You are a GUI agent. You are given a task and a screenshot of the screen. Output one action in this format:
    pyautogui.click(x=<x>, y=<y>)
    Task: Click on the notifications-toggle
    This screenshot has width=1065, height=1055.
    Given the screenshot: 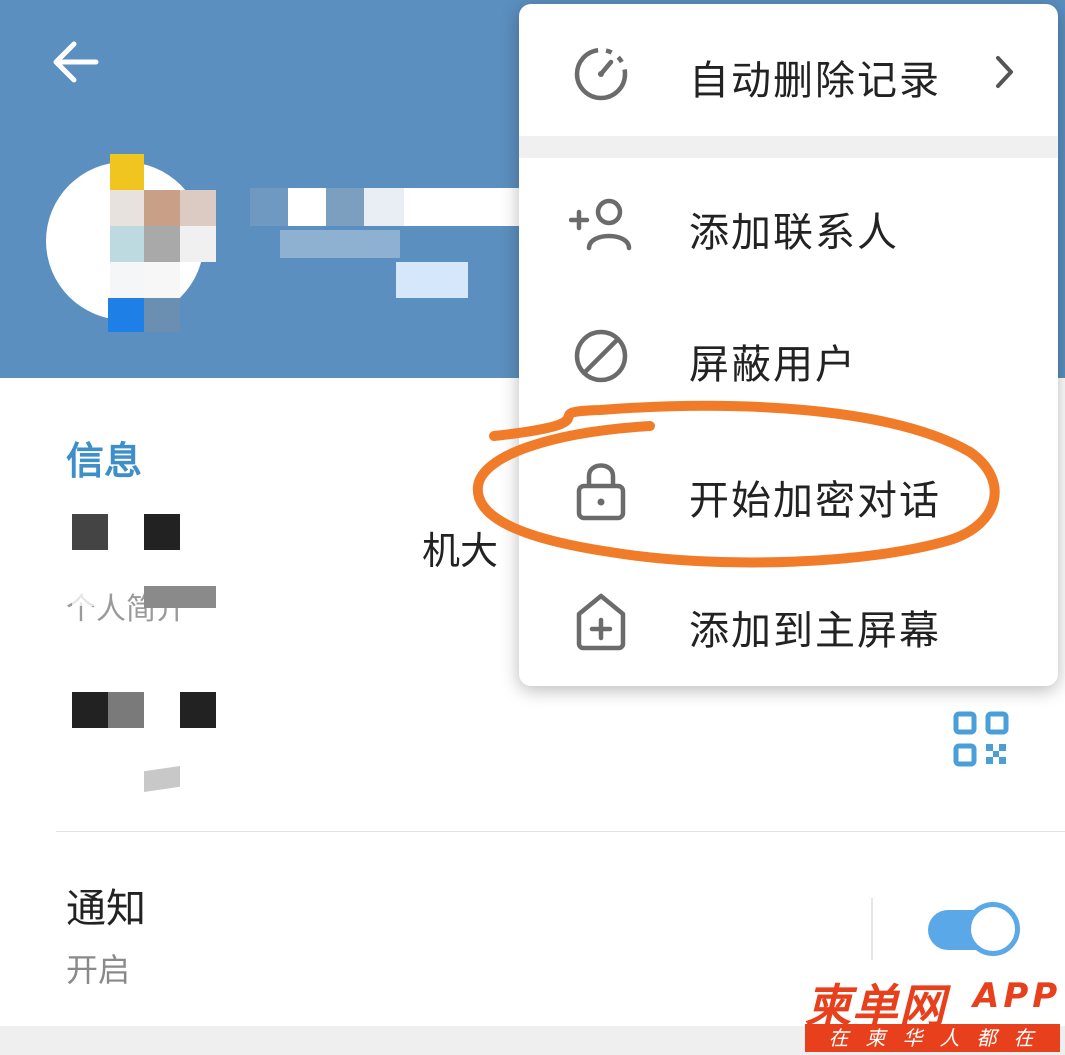 What is the action you would take?
    pyautogui.click(x=974, y=929)
    